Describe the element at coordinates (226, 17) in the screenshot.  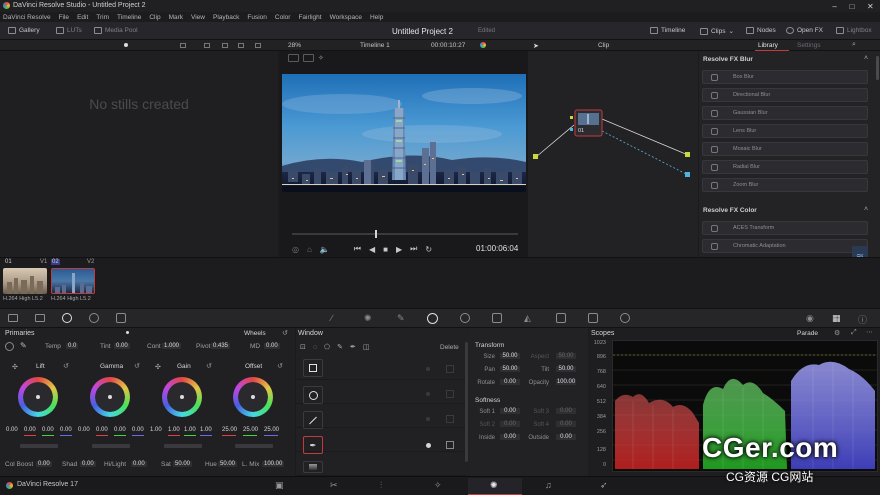
I see `menu-item: Playback` at that location.